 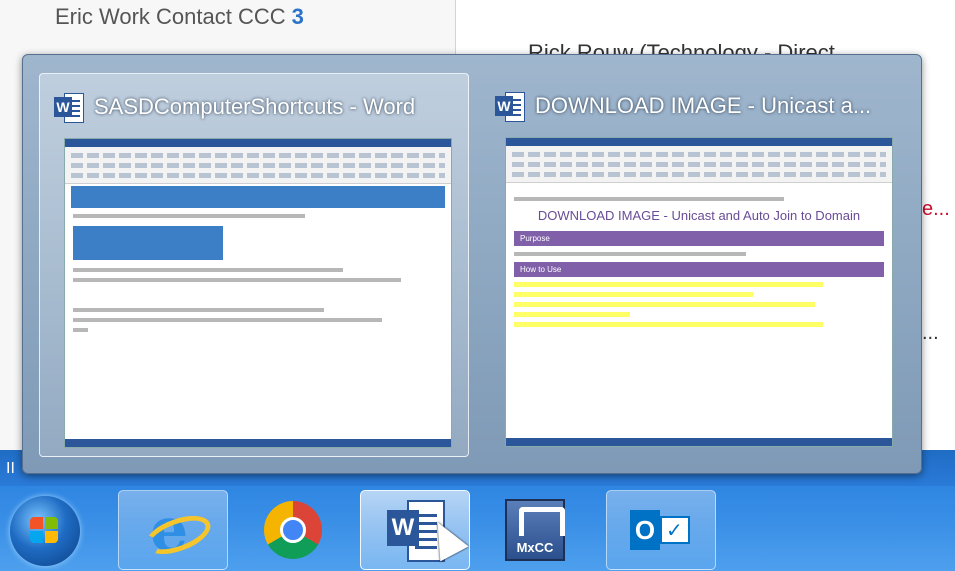 I want to click on mxcc-label: MxCC, so click(x=535, y=547).